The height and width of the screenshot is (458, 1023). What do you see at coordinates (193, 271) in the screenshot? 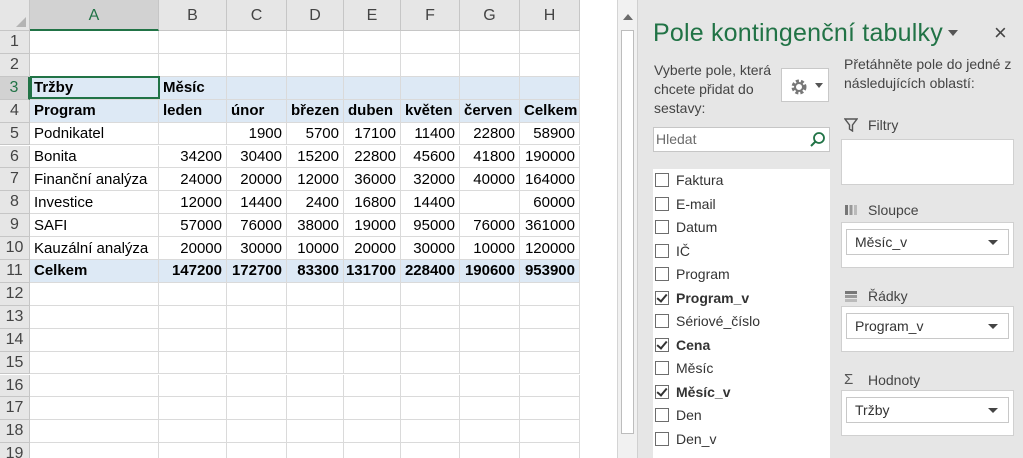
I see `pivot-total-cell: 147200` at bounding box center [193, 271].